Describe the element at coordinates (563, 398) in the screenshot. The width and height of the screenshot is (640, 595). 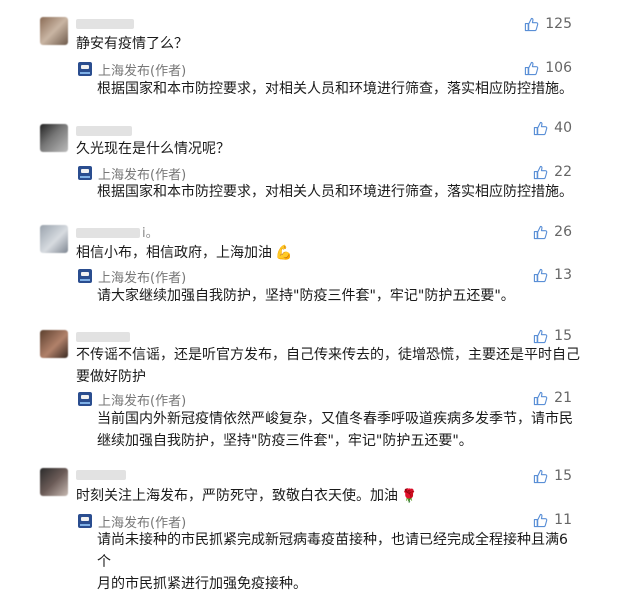
I see `like-count: 21` at that location.